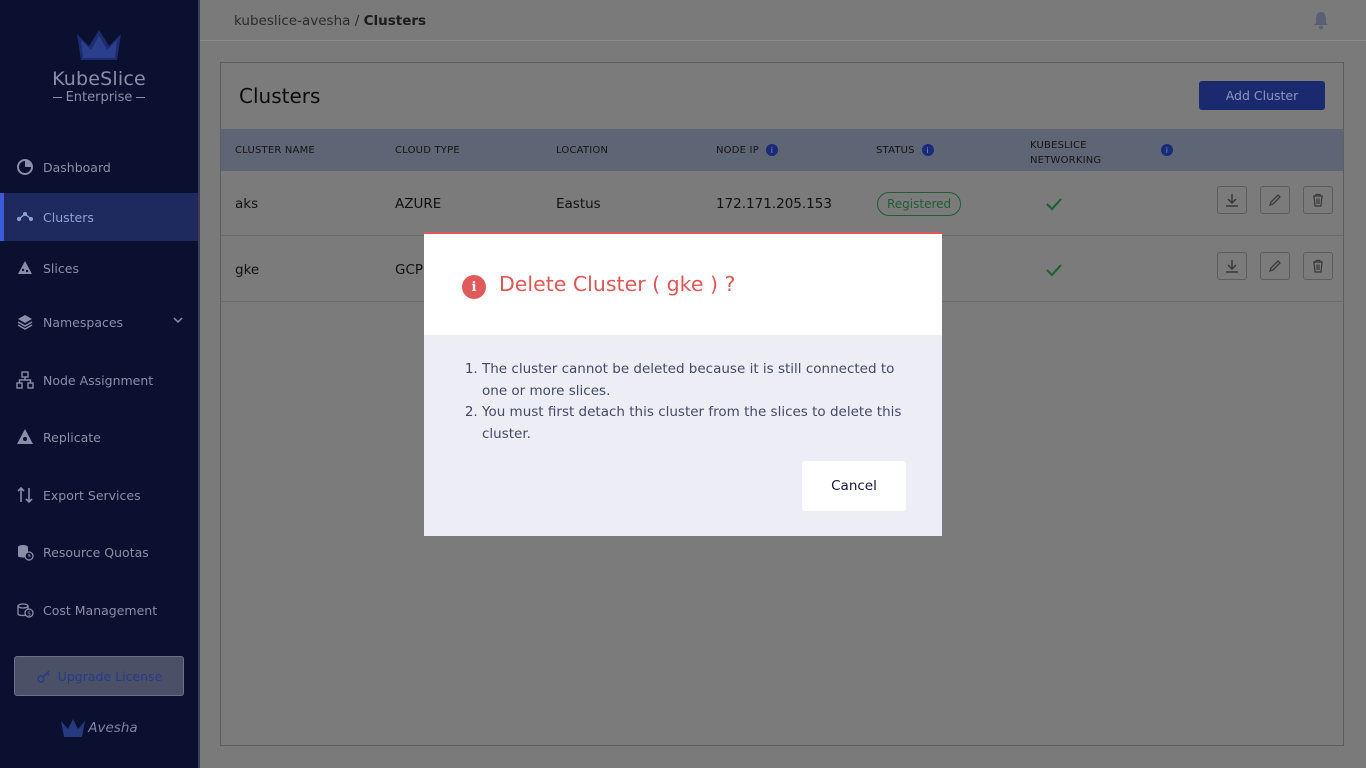 This screenshot has width=1366, height=768. Describe the element at coordinates (247, 203) in the screenshot. I see `cell-cluster-name: aks` at that location.